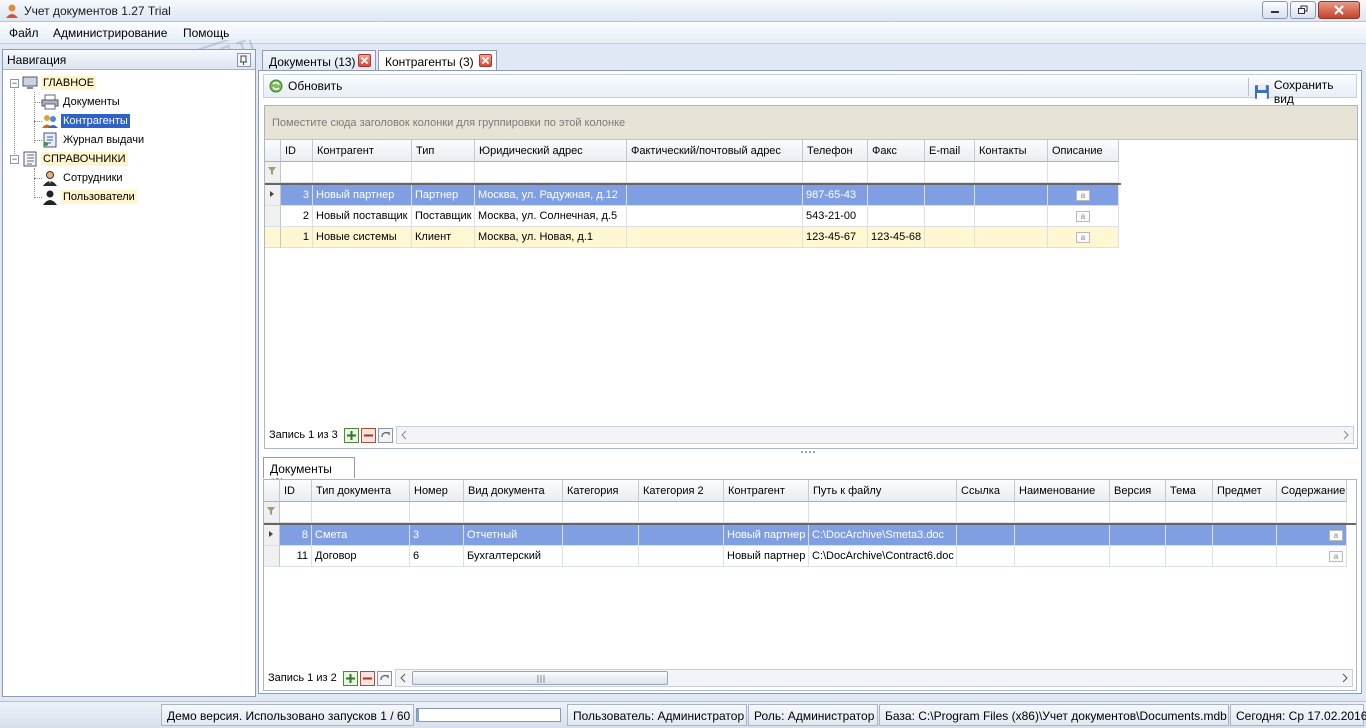  Describe the element at coordinates (601, 491) in the screenshot. I see `column-header: Категория` at that location.